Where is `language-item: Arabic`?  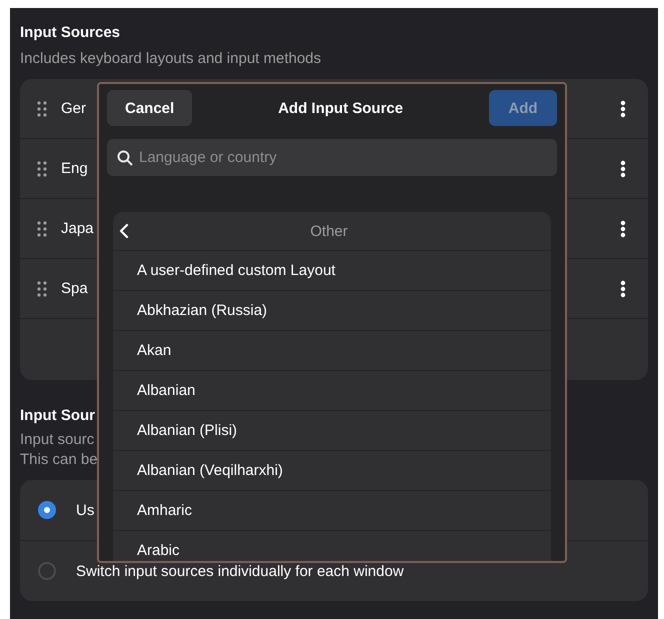 language-item: Arabic is located at coordinates (332, 546).